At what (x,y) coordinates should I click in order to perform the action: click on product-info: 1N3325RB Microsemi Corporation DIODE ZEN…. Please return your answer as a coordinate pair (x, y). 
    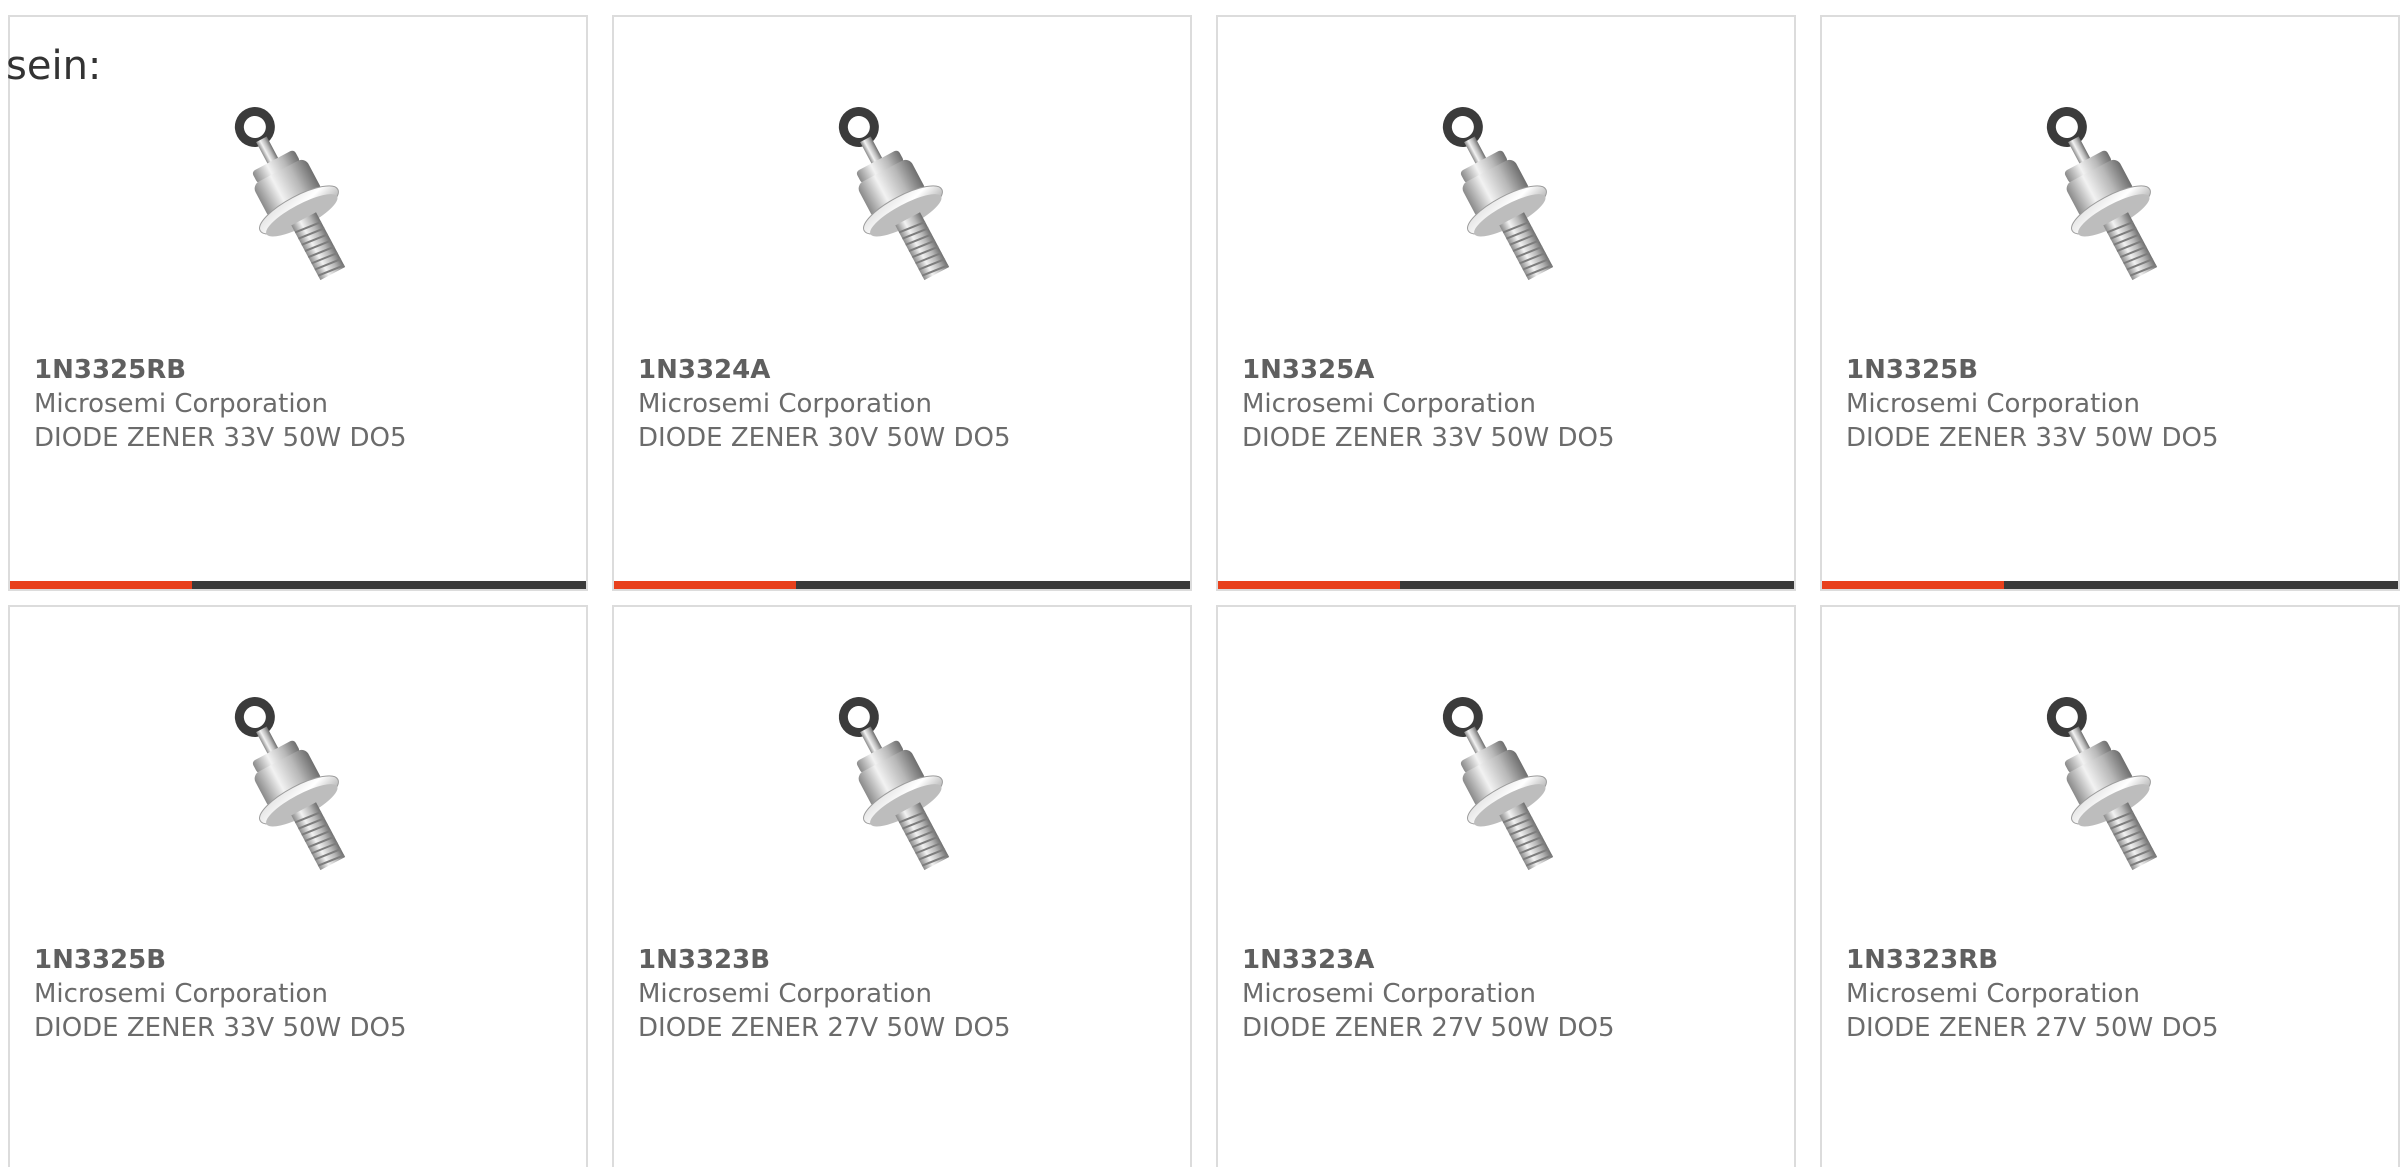
    Looking at the image, I should click on (220, 404).